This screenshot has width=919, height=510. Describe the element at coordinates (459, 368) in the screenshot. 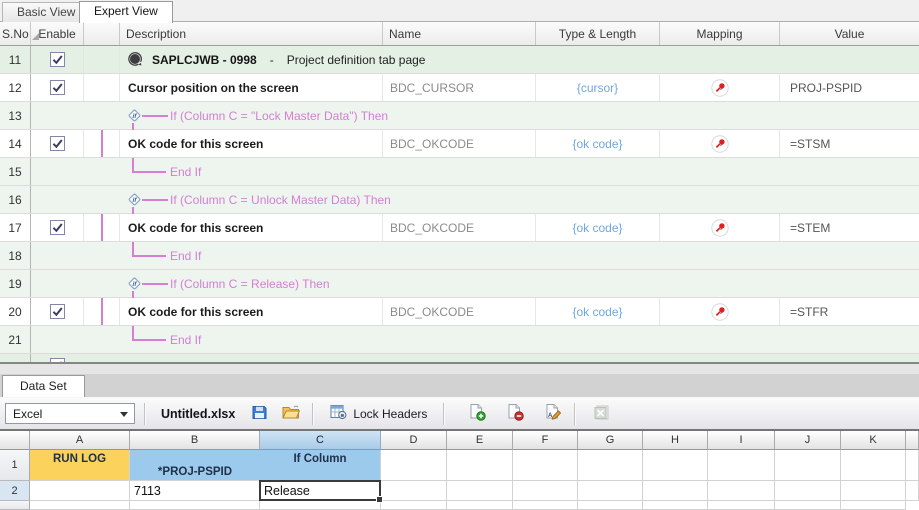

I see `pane-splitter` at that location.